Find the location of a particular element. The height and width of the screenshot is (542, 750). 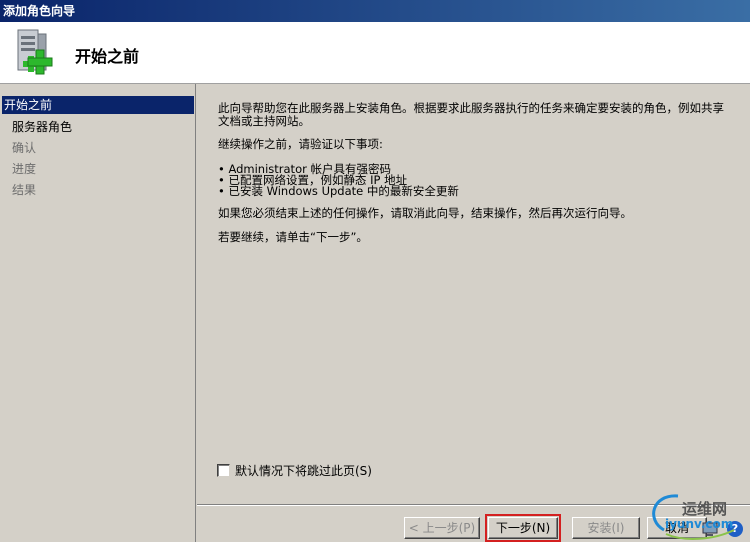

skip-page-label: 默认情况下将跳过此页(S) is located at coordinates (303, 470).